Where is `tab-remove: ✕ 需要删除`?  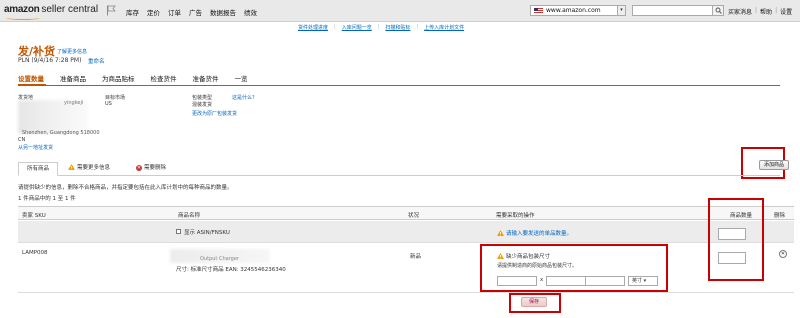 tab-remove: ✕ 需要删除 is located at coordinates (151, 169).